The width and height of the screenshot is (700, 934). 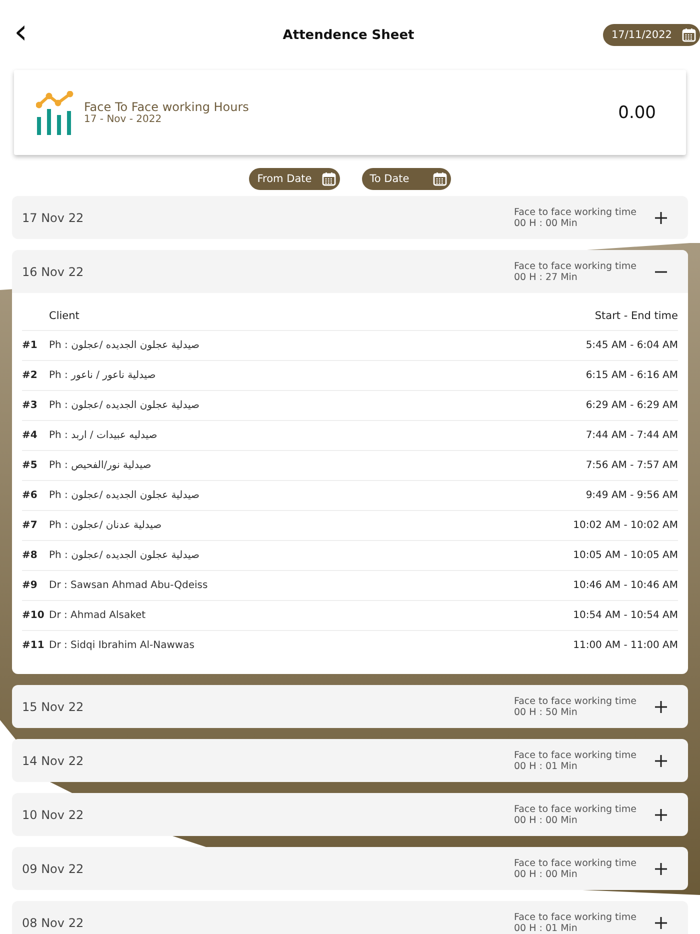 What do you see at coordinates (103, 435) in the screenshot?
I see `client-name: Ph : صيدليه عبيدات / اربد` at bounding box center [103, 435].